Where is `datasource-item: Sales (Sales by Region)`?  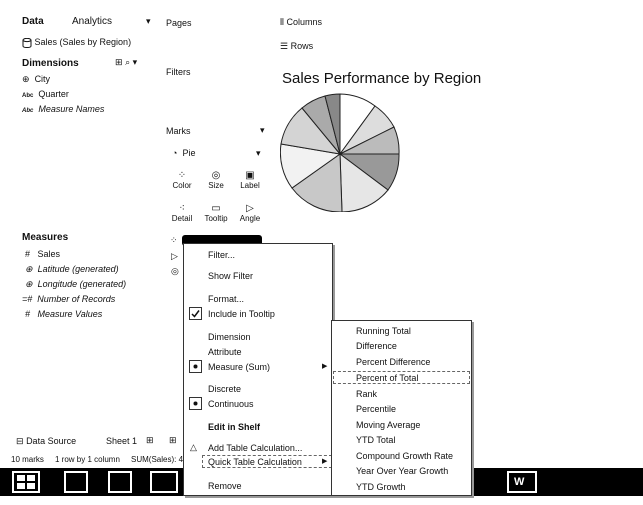
datasource-item: Sales (Sales by Region) is located at coordinates (76, 42).